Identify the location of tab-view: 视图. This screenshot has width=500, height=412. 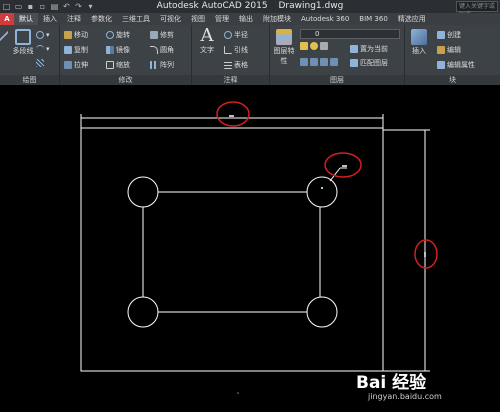
(198, 19).